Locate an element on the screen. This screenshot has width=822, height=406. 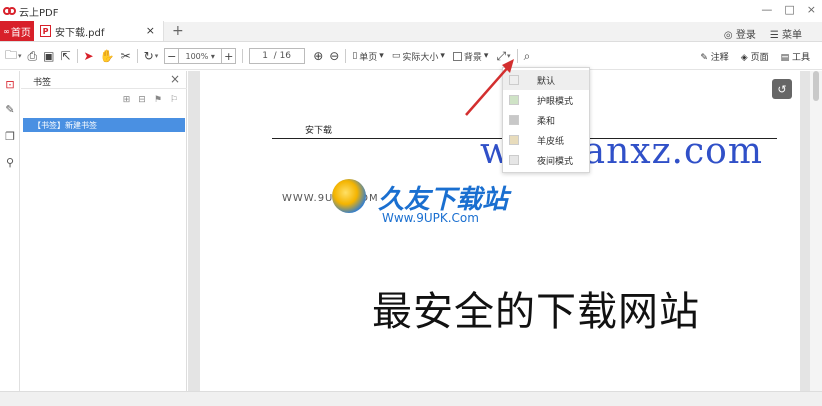
minimize-button: — is located at coordinates (766, 9).